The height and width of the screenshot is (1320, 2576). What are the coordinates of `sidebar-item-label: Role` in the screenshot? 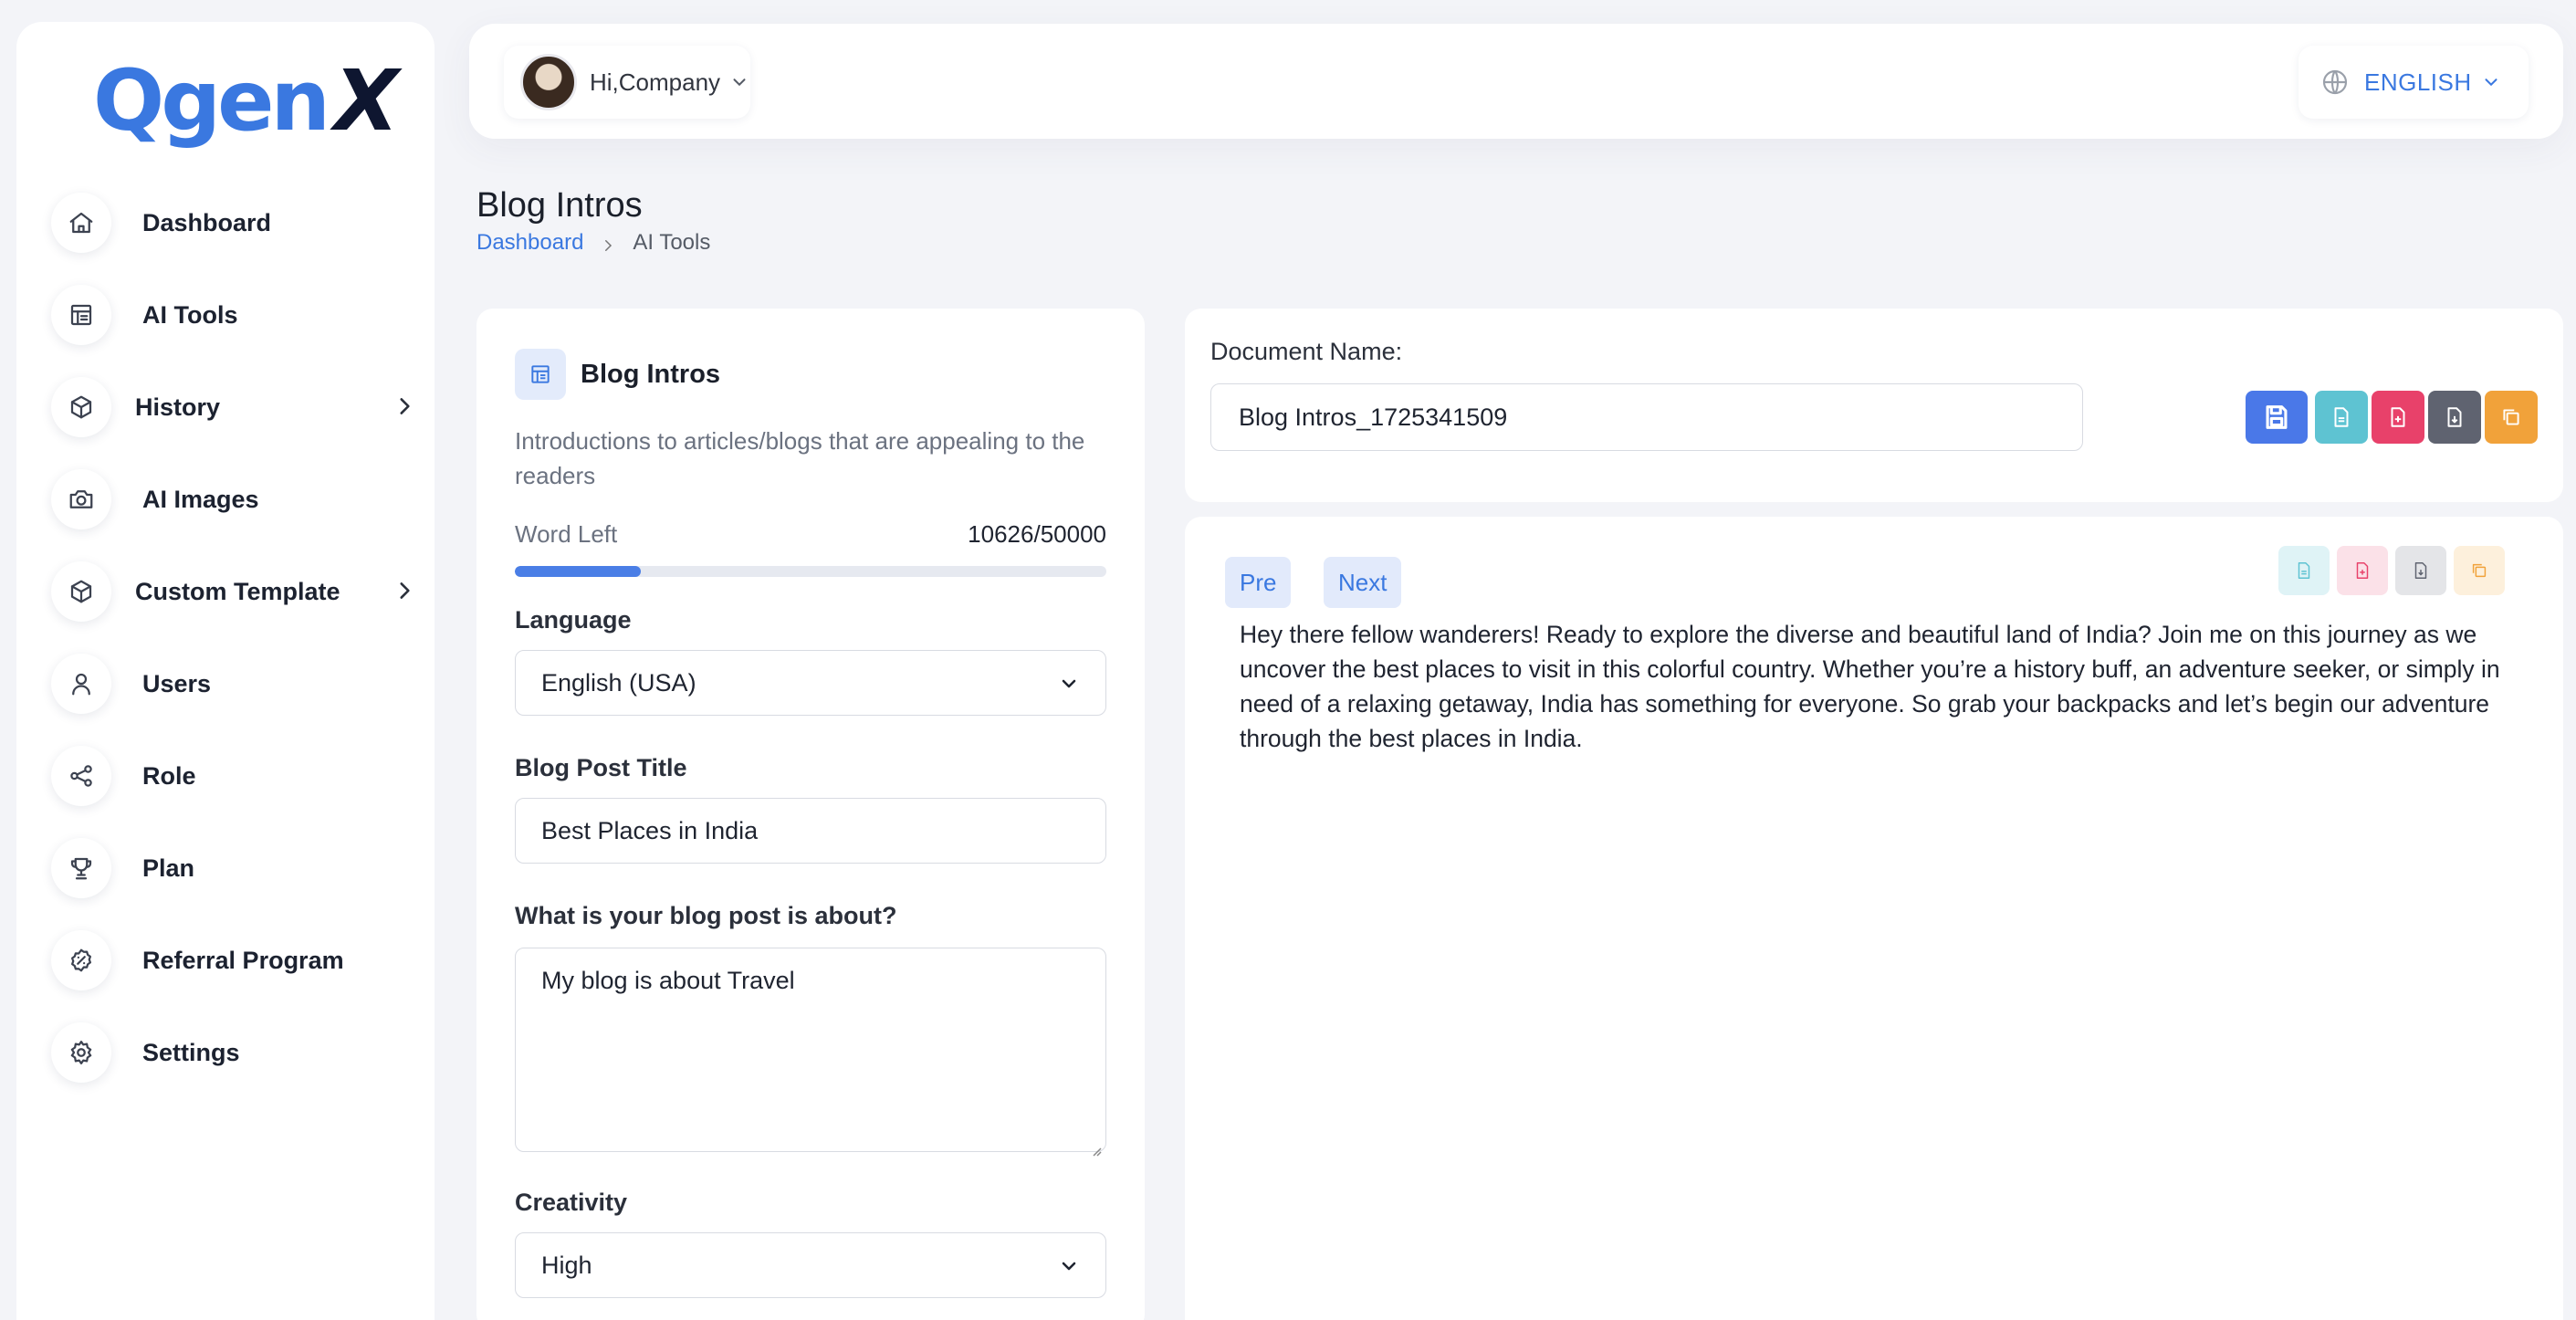 It's located at (169, 775).